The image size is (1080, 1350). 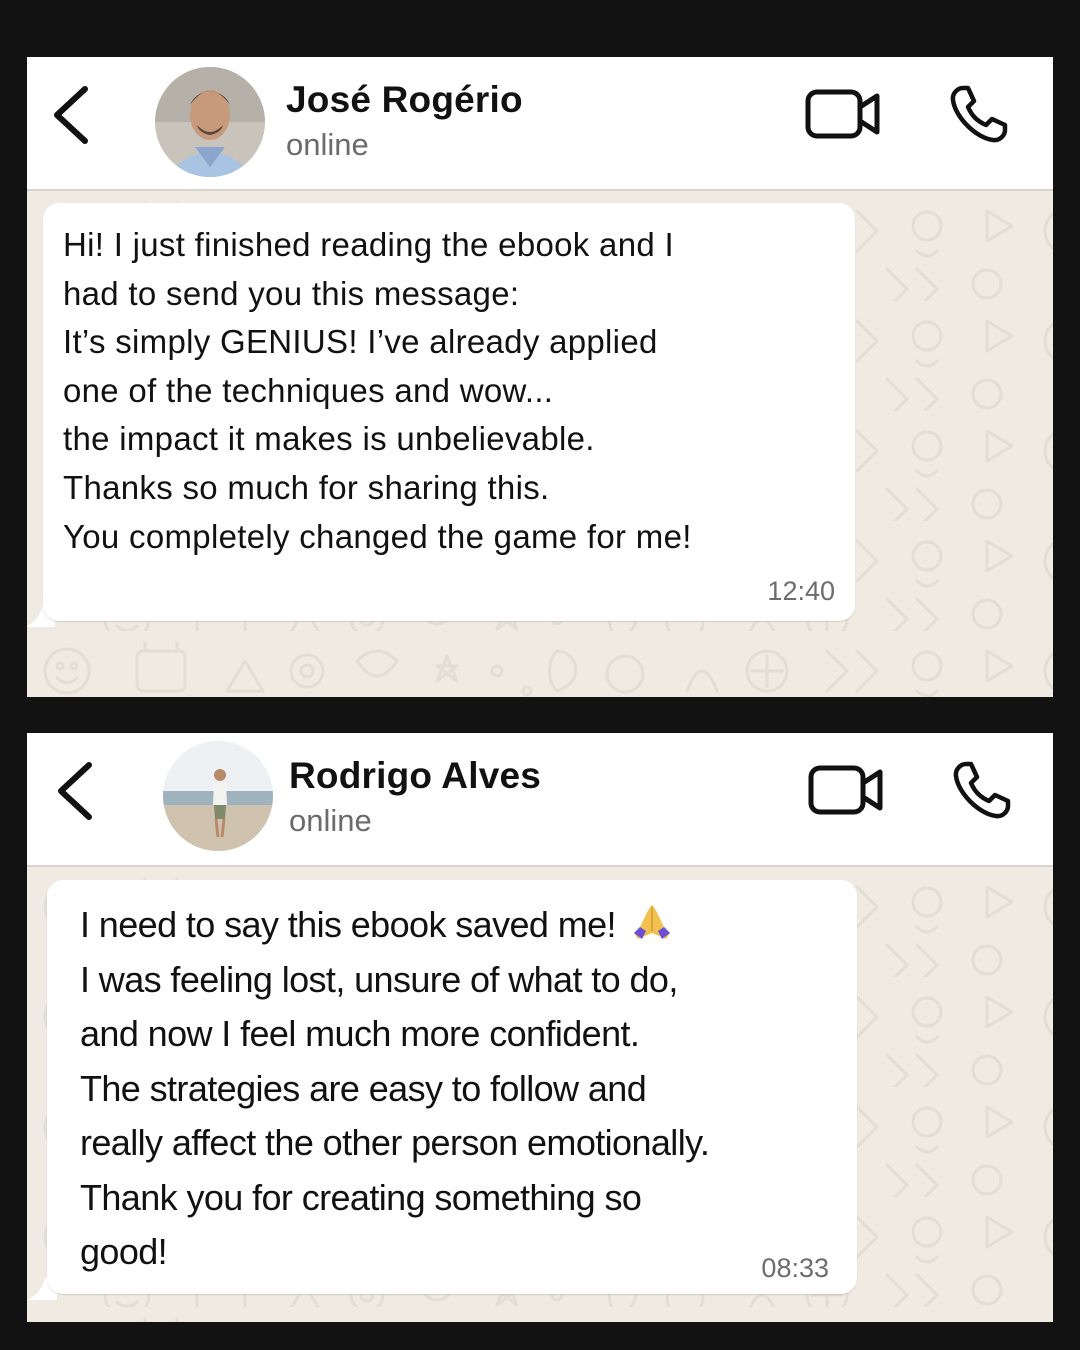 I want to click on chat-header: Rodrigo Alves online, so click(x=540, y=800).